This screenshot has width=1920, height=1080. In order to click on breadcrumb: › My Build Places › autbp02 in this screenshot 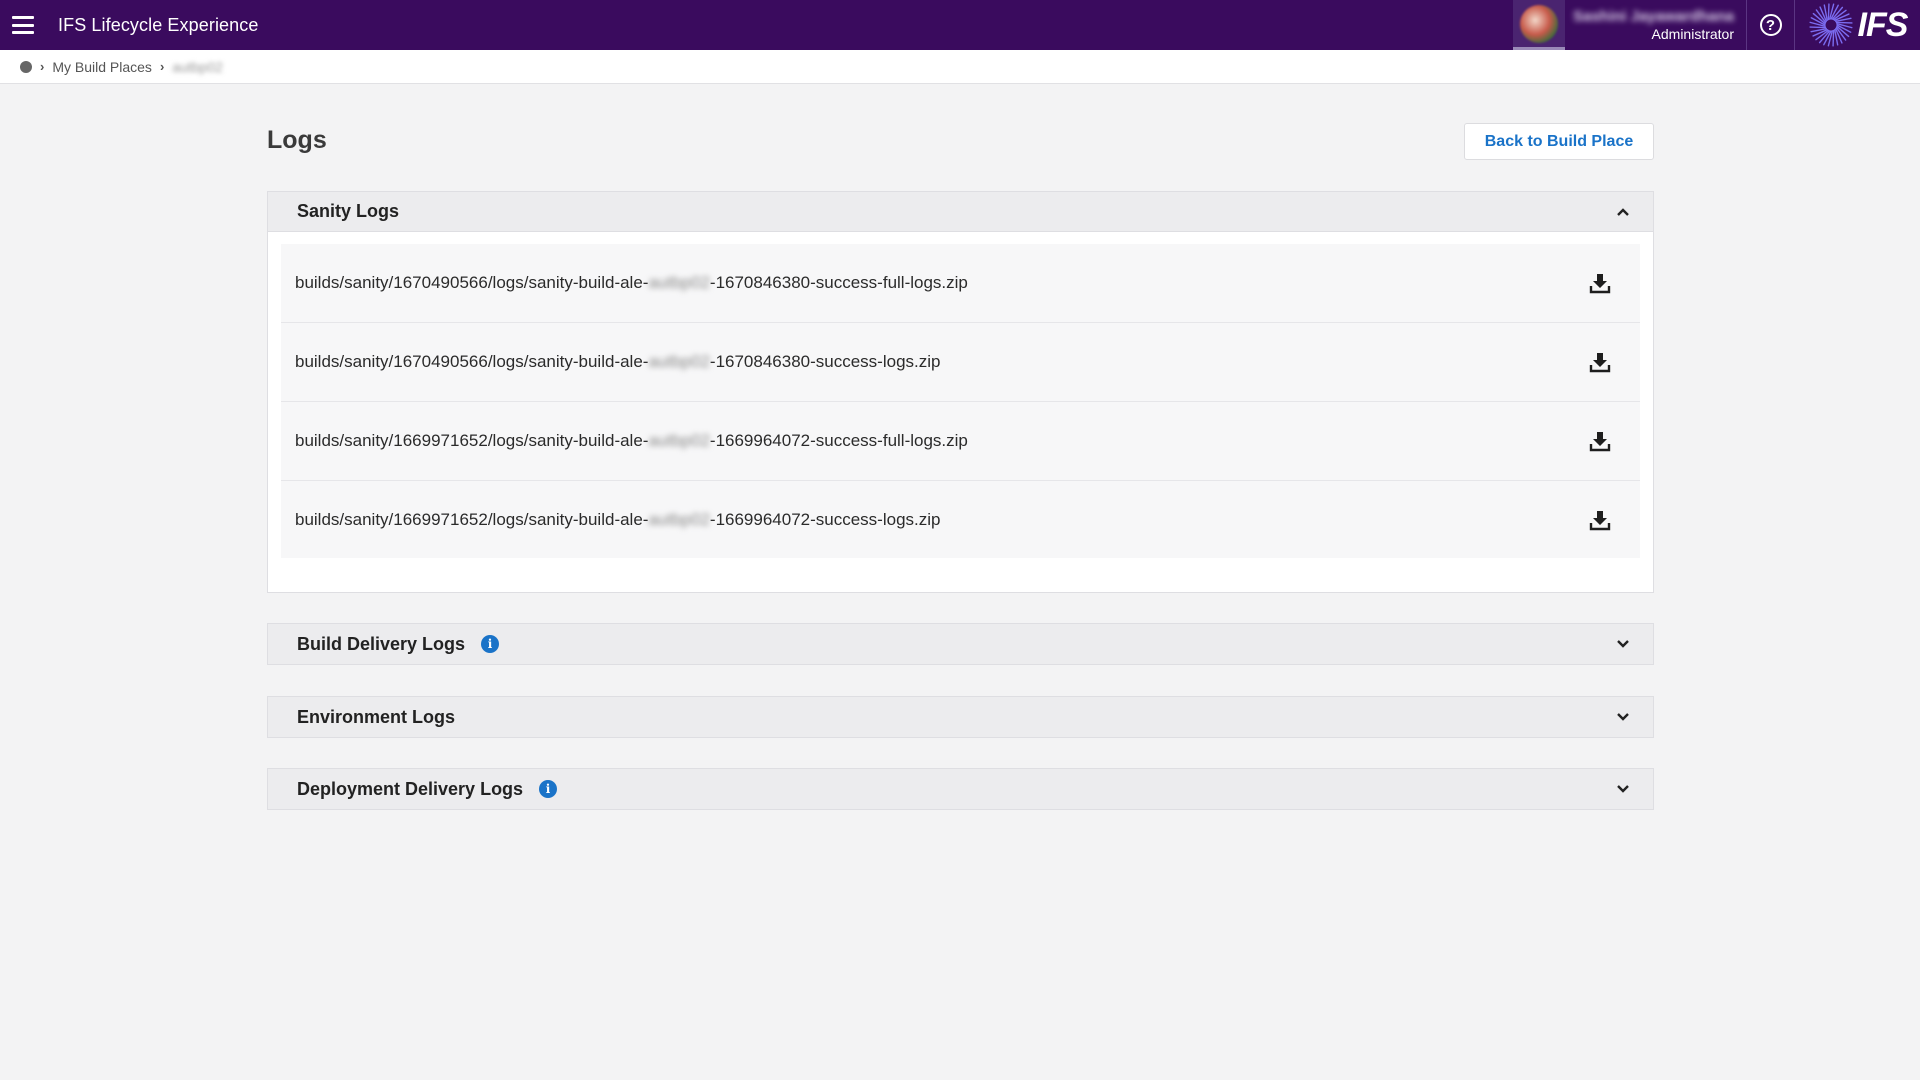, I will do `click(960, 67)`.